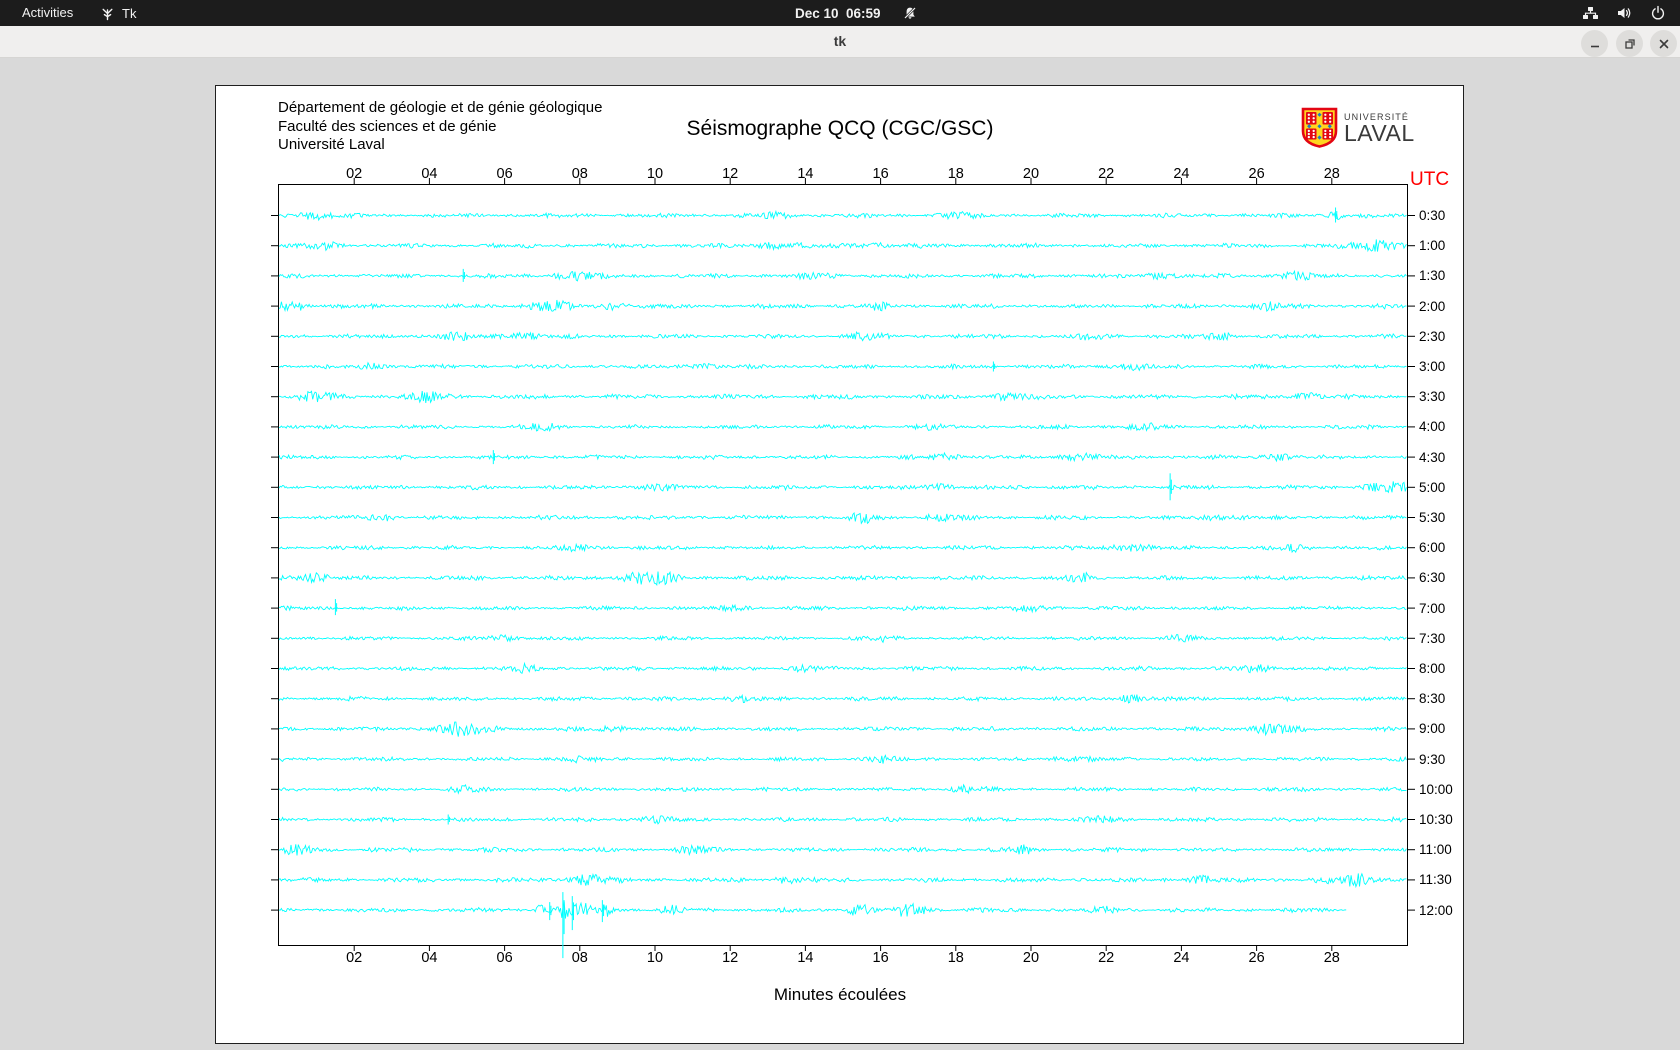 The height and width of the screenshot is (1050, 1680). What do you see at coordinates (1256, 174) in the screenshot?
I see `x-tick-label-top: 26` at bounding box center [1256, 174].